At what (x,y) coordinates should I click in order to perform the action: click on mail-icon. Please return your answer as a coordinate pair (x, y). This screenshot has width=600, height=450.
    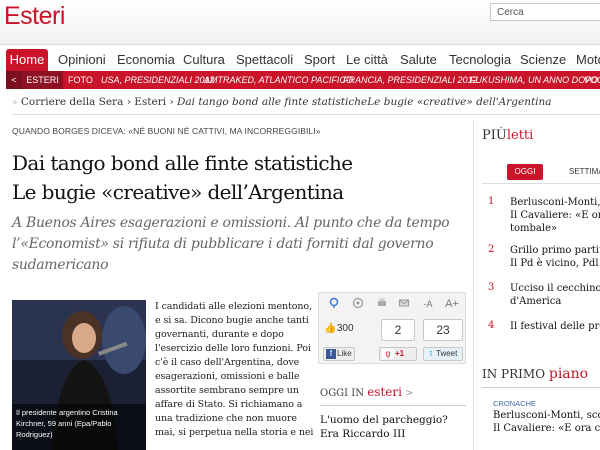
    Looking at the image, I should click on (404, 304).